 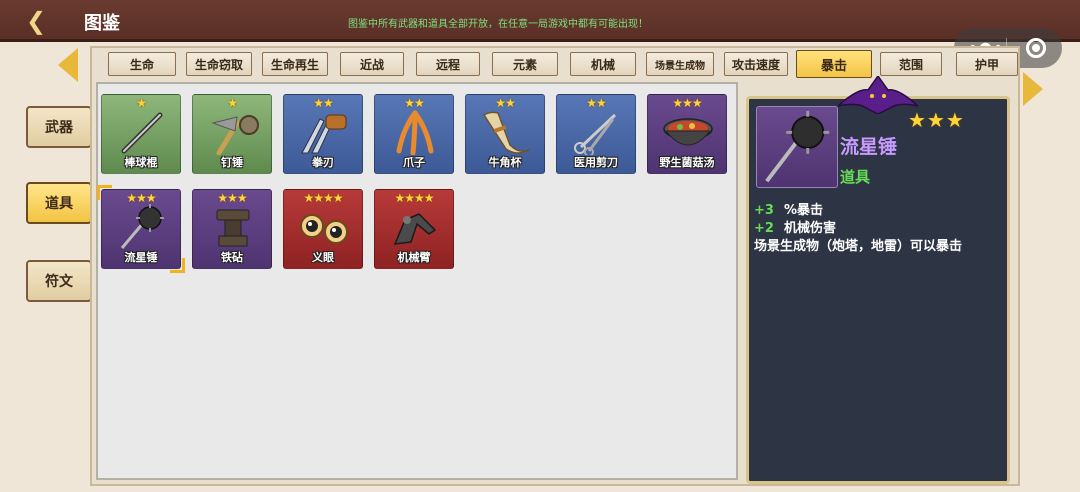 I want to click on page-title: 图鉴, so click(x=102, y=23).